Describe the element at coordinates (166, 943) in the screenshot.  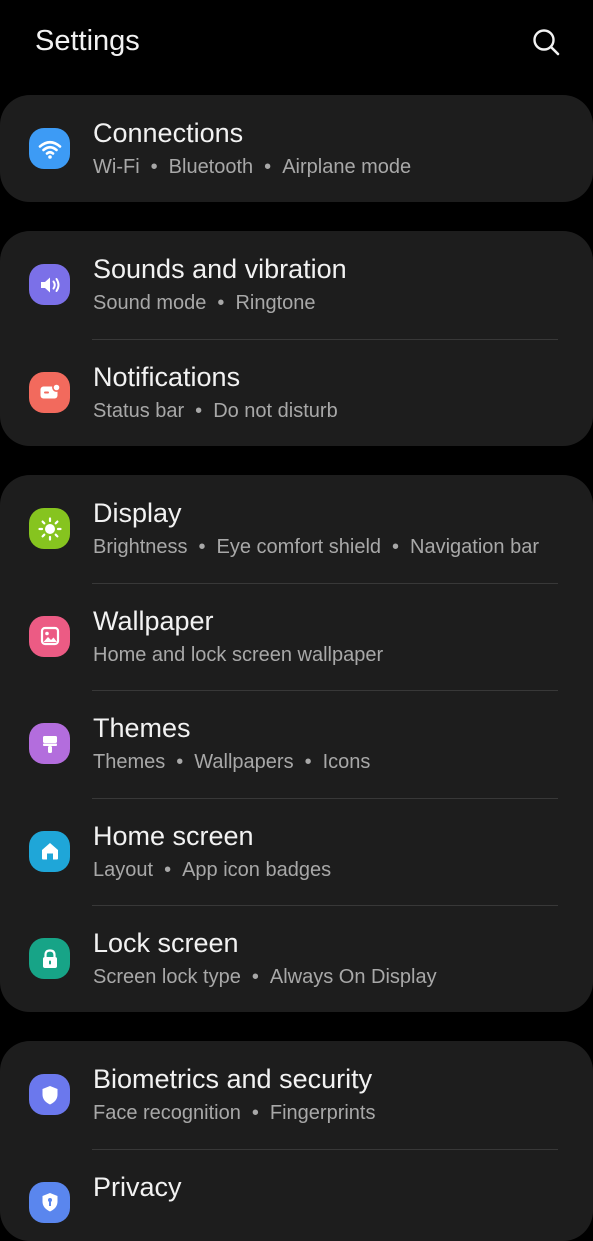
I see `settings-item-title: Lock screen` at that location.